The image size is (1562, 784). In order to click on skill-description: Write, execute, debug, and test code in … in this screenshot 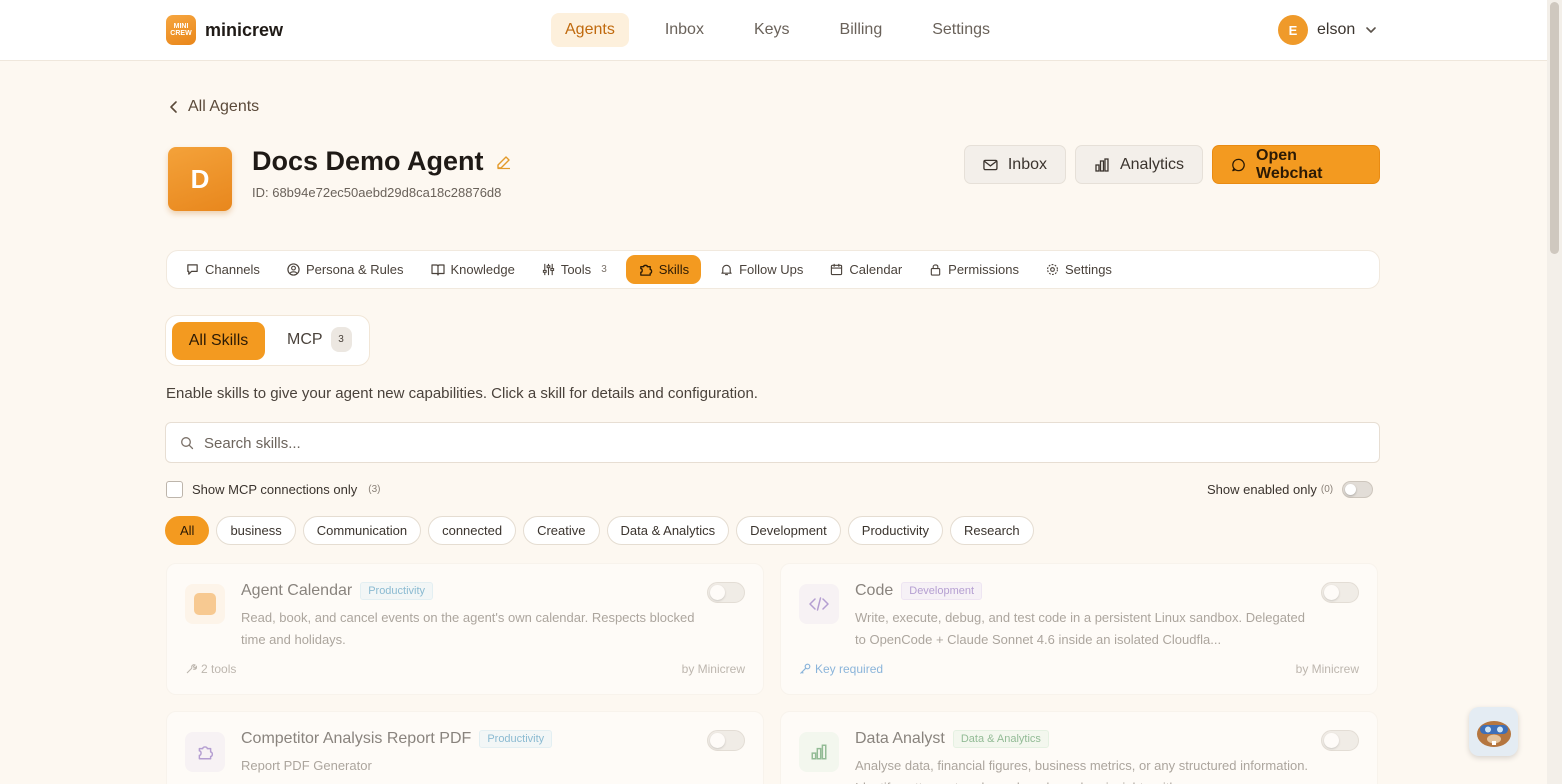, I will do `click(1080, 628)`.